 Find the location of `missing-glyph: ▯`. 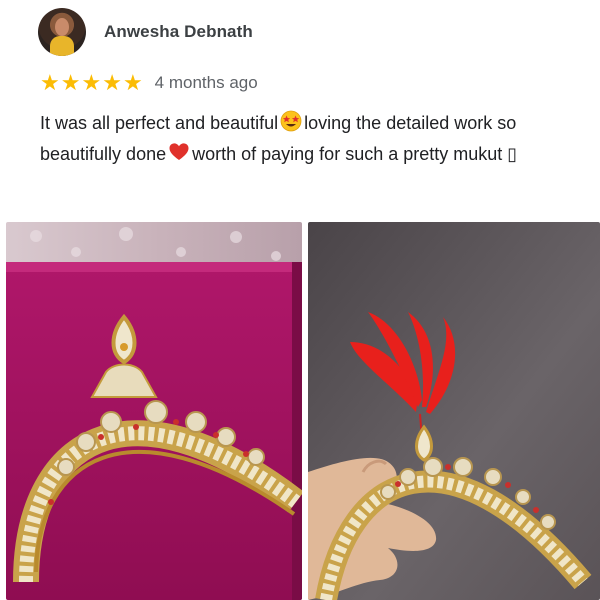

missing-glyph: ▯ is located at coordinates (512, 154).